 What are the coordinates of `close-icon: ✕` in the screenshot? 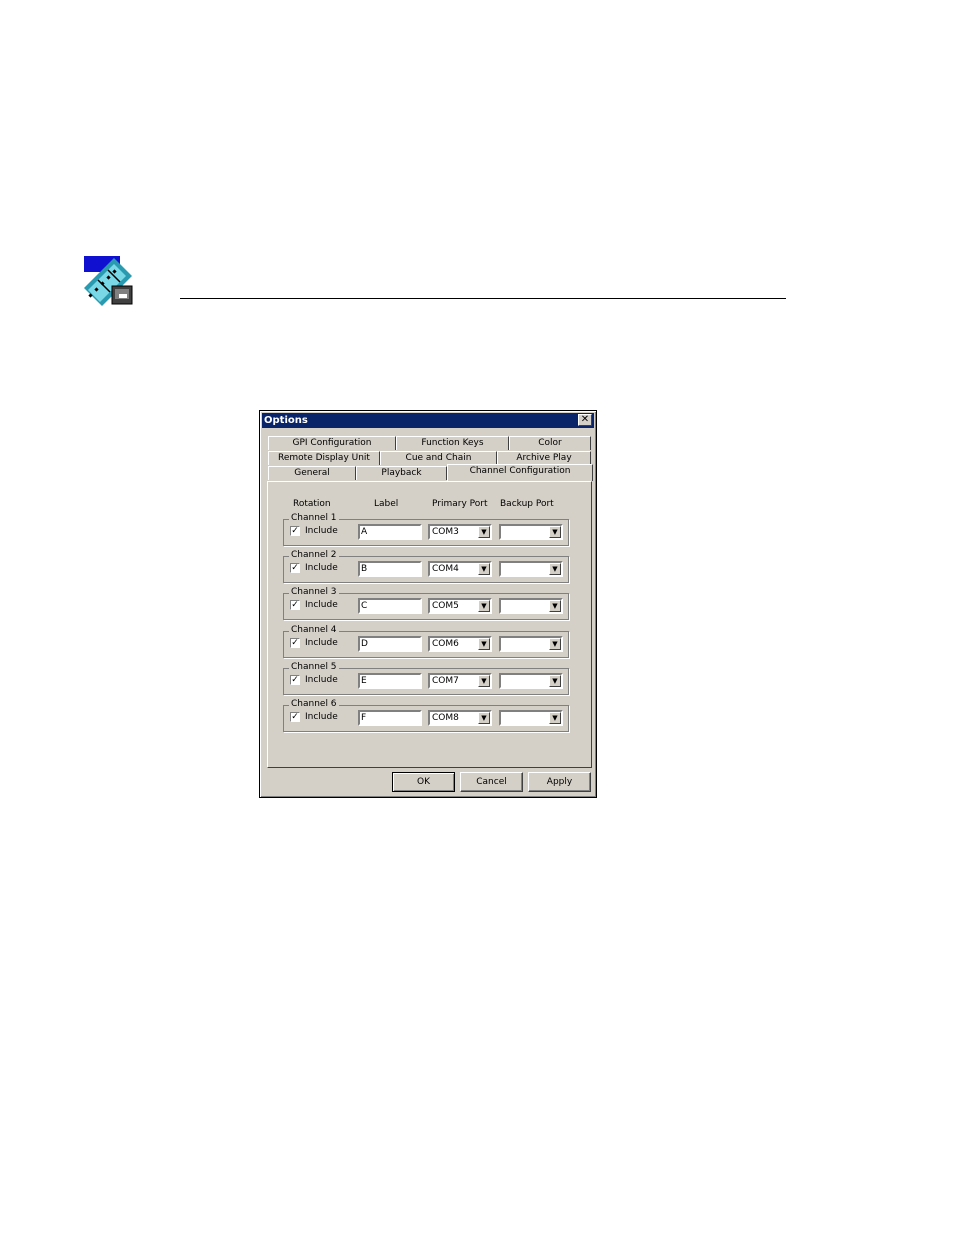 It's located at (585, 419).